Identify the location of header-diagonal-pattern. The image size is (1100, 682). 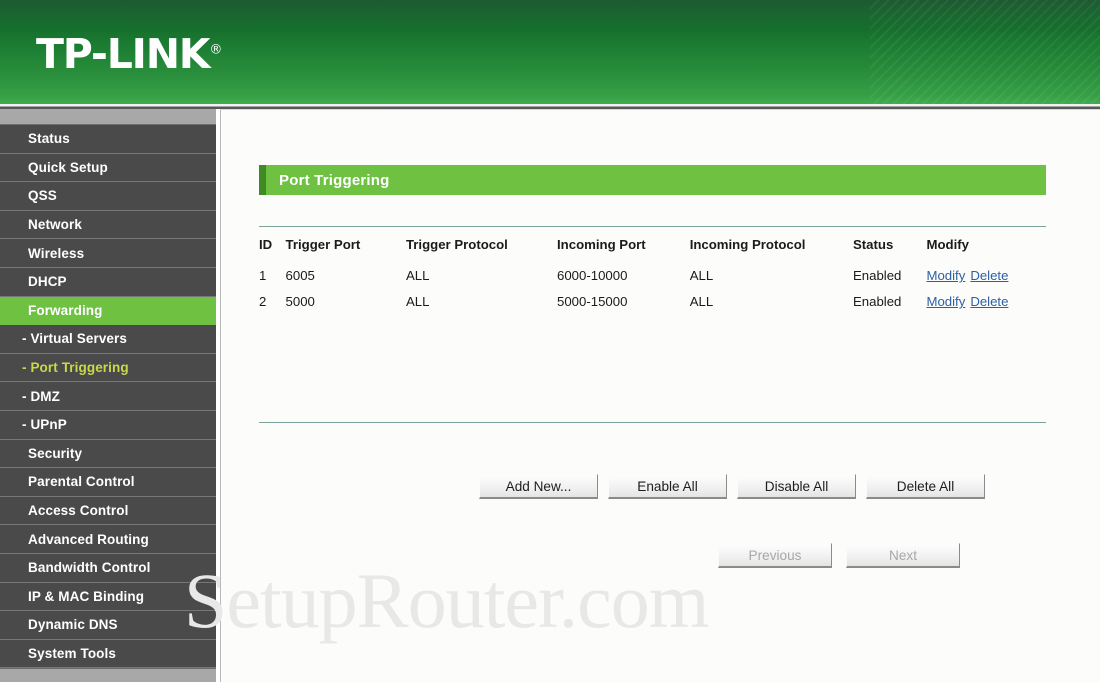
(985, 52).